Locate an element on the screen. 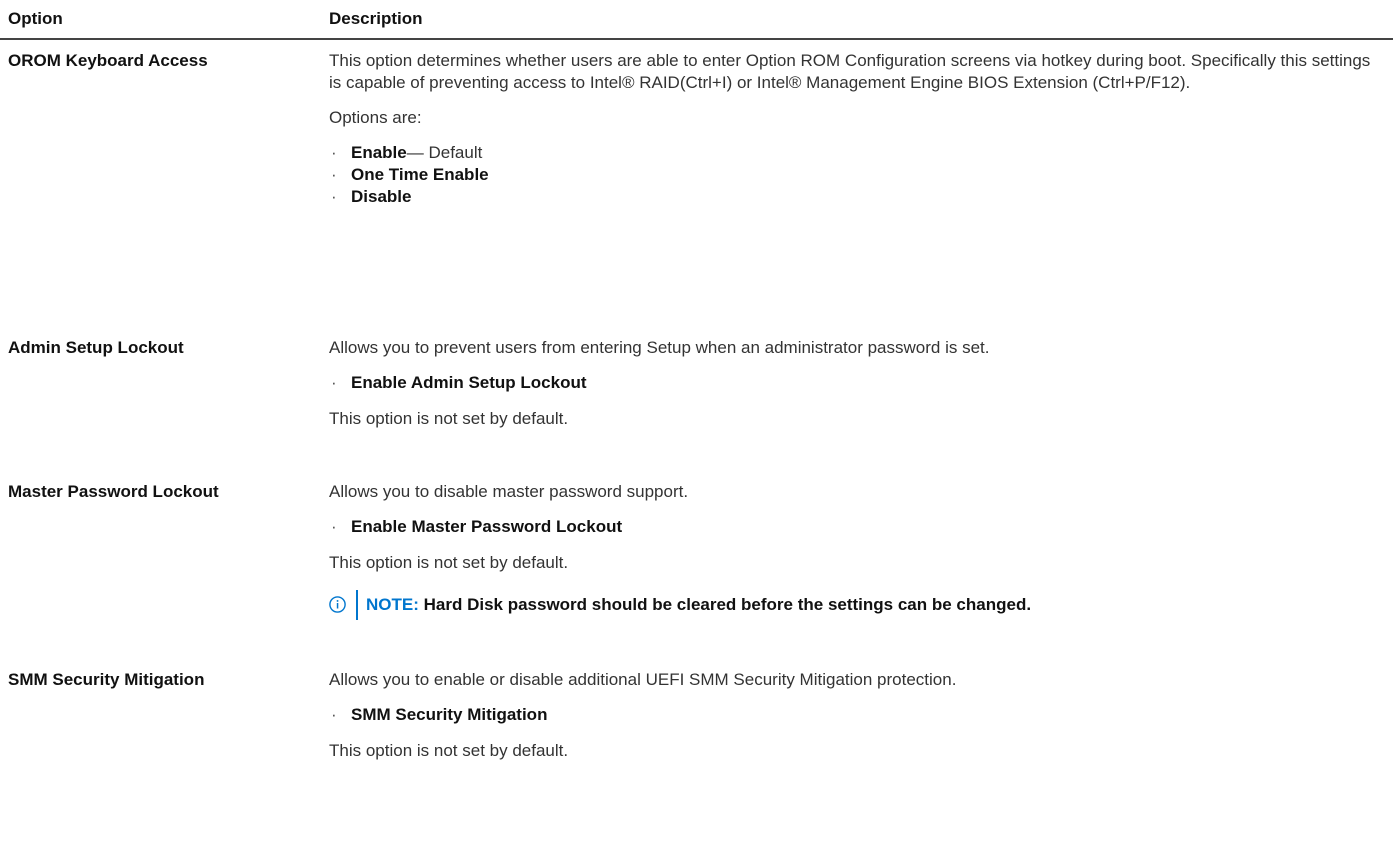 The width and height of the screenshot is (1393, 844). options-list: · Enable Admin Setup Lockout is located at coordinates (854, 383).